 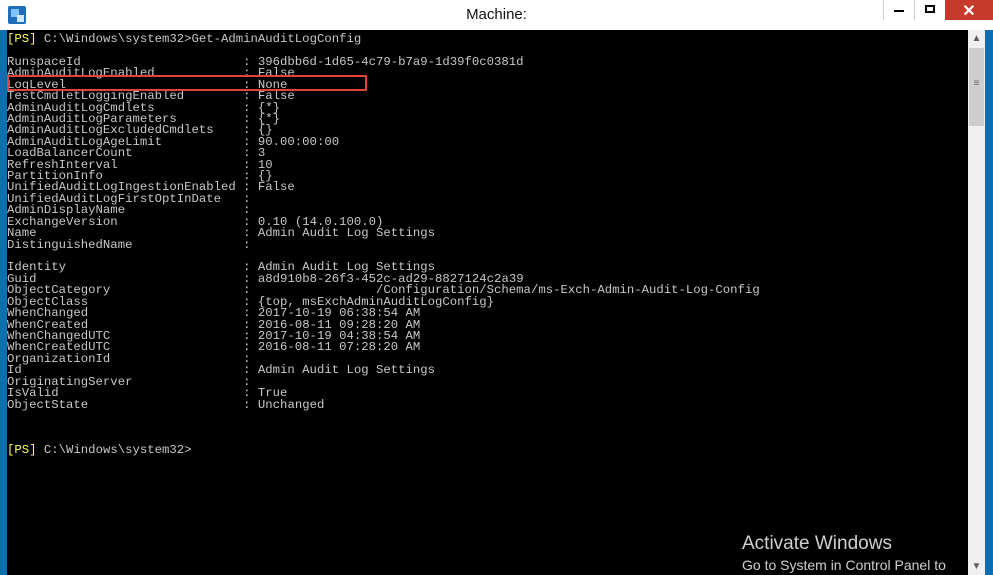 I want to click on property-value: False, so click(x=276, y=187).